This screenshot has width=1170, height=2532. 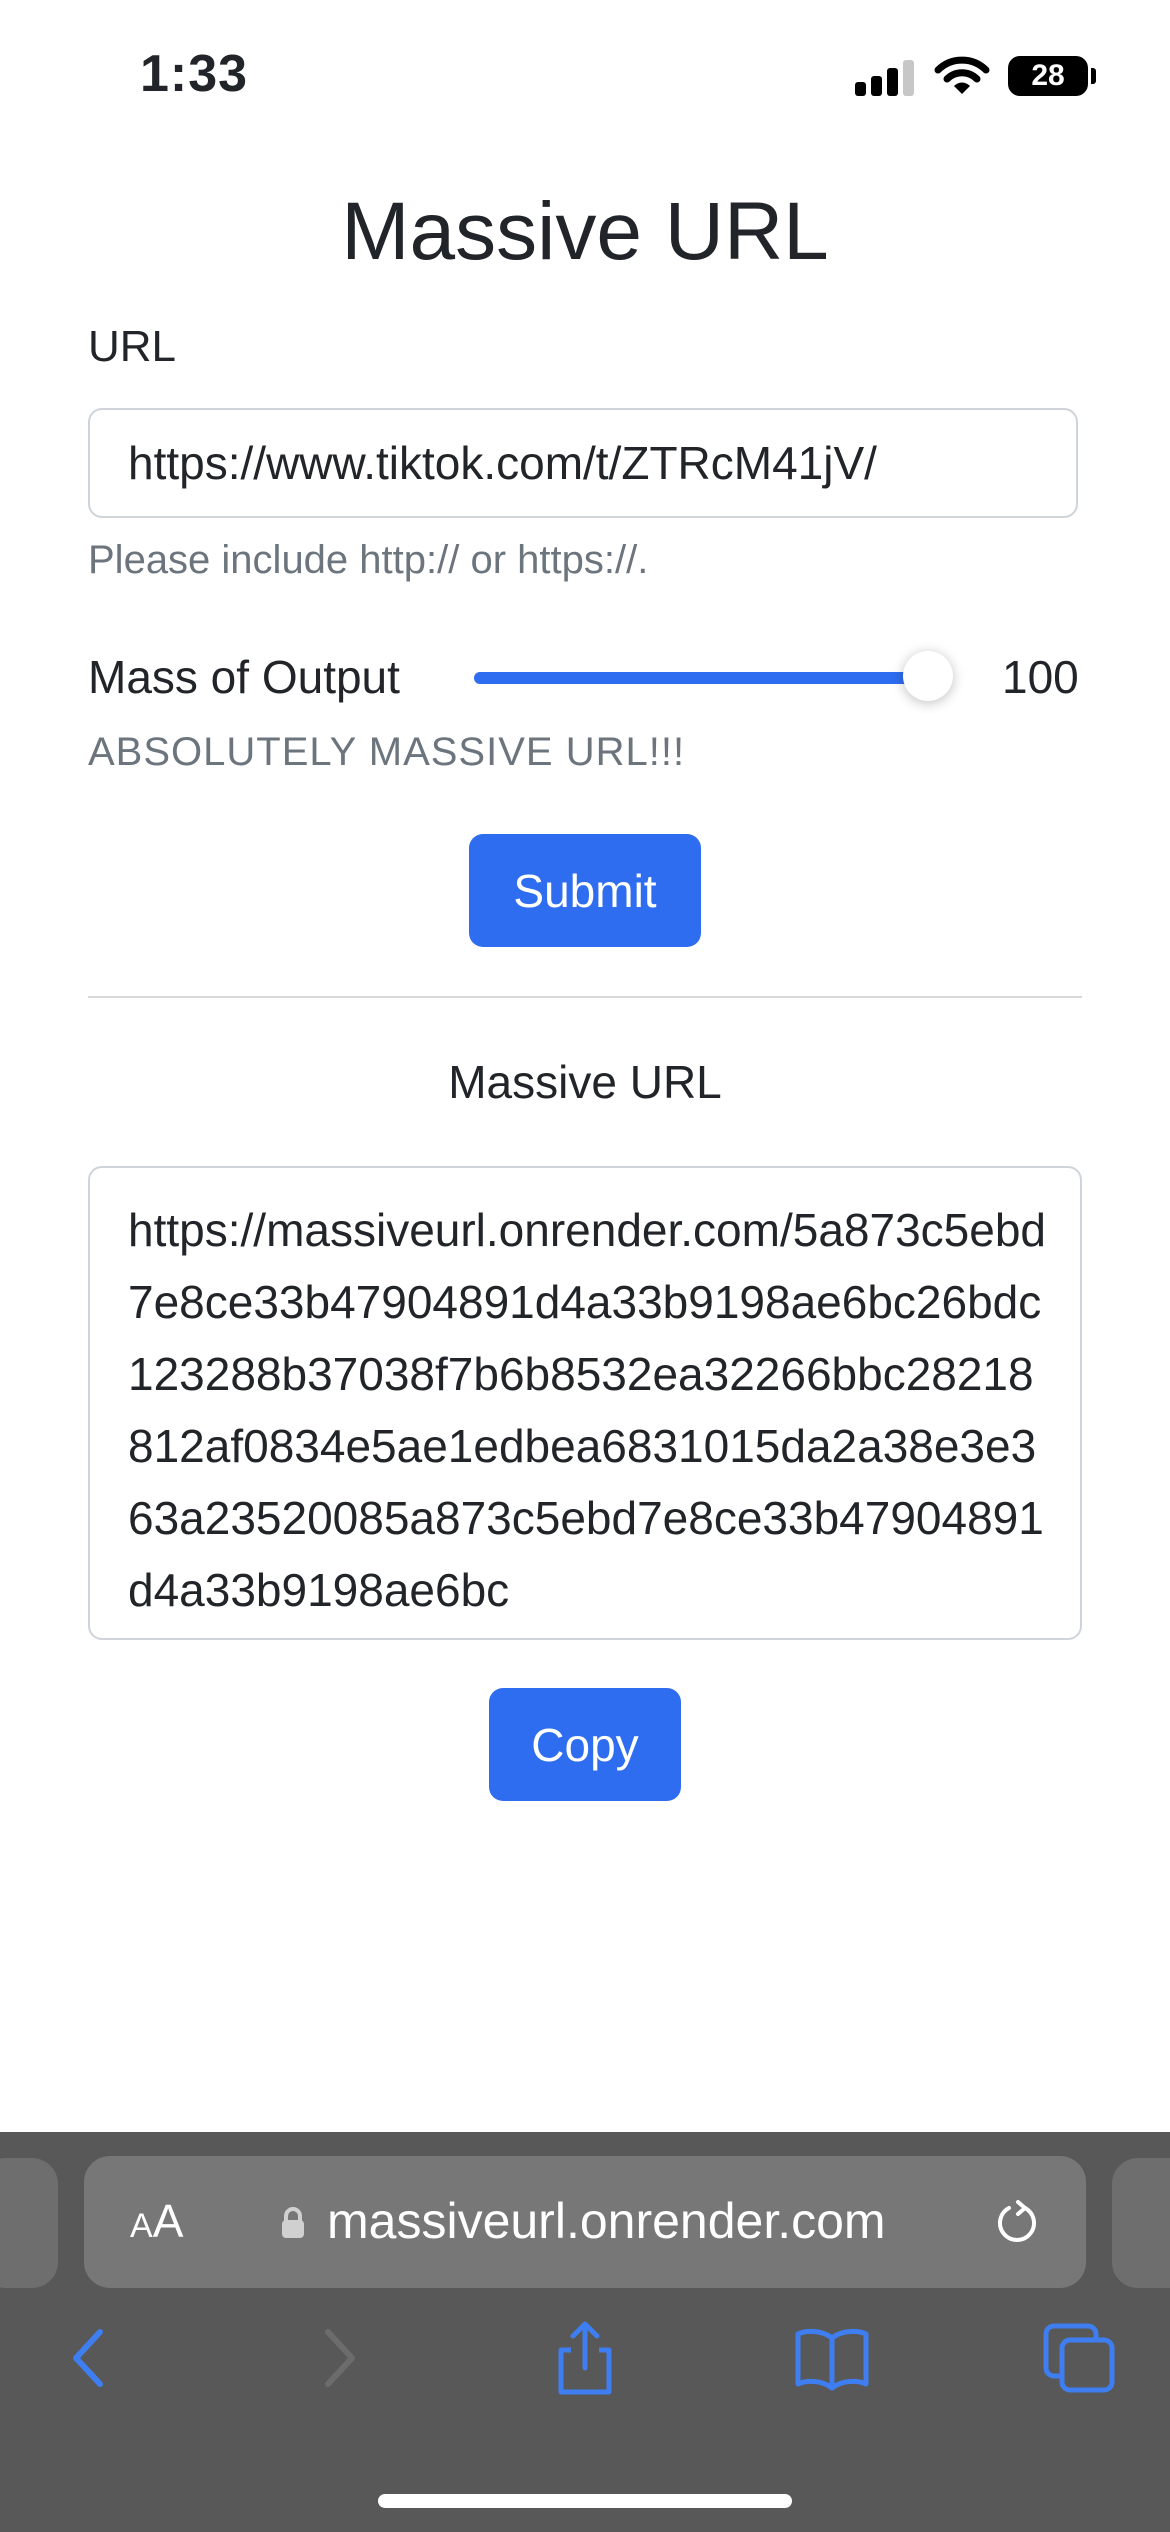 I want to click on lock-icon, so click(x=293, y=2222).